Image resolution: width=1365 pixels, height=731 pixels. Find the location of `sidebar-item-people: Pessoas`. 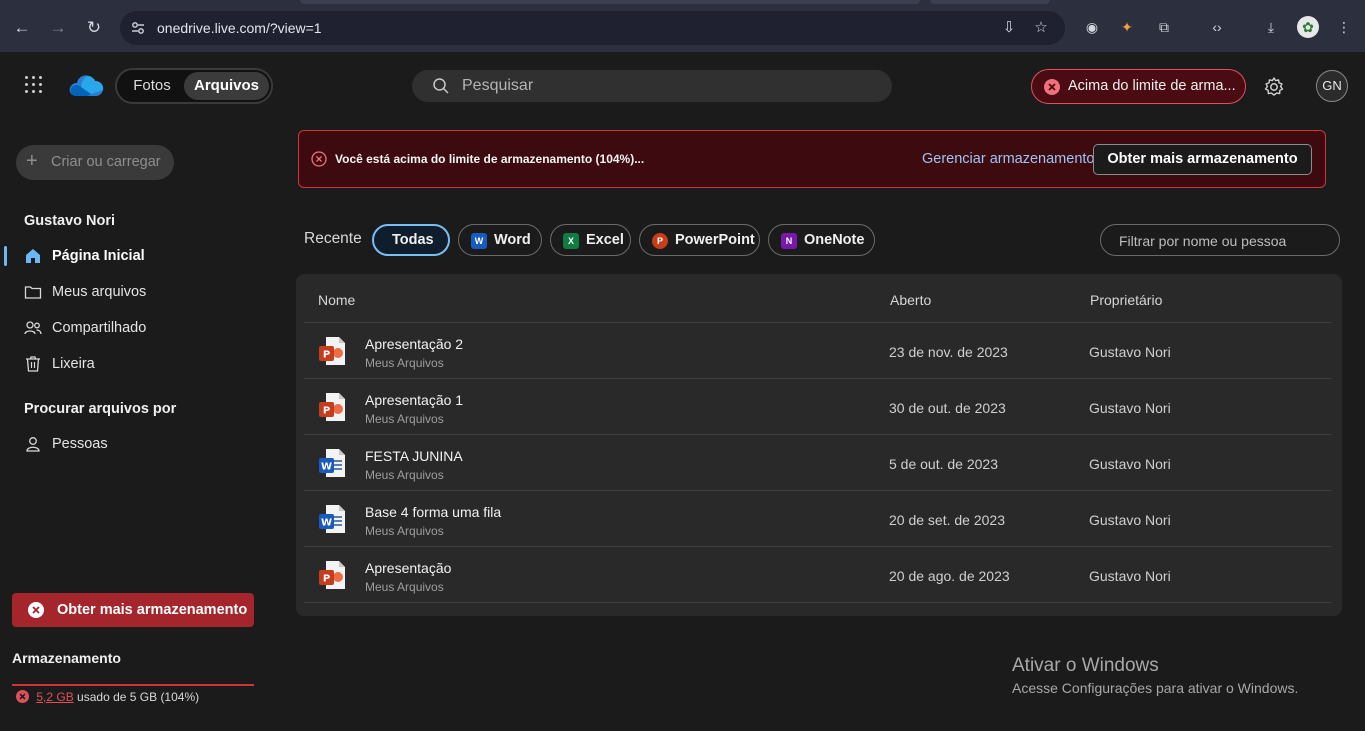

sidebar-item-people: Pessoas is located at coordinates (130, 444).